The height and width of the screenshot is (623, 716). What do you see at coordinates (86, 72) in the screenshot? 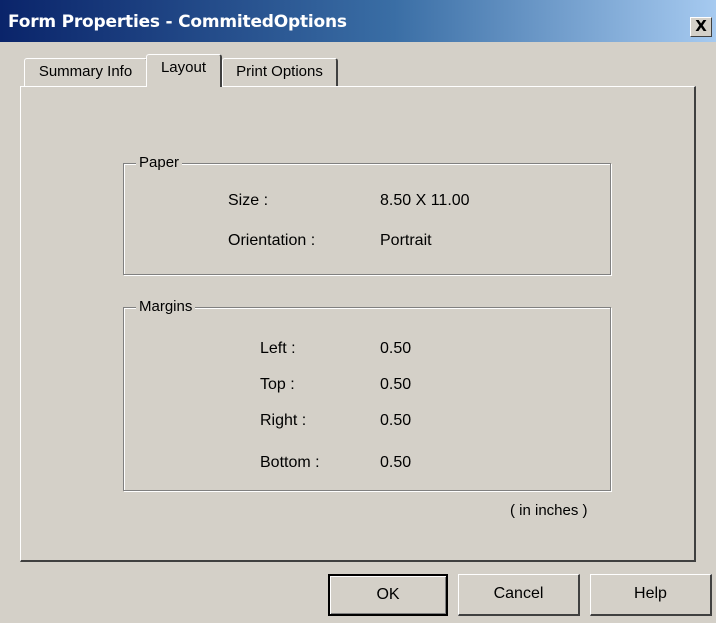
I see `tab-summary-info: Summary Info` at bounding box center [86, 72].